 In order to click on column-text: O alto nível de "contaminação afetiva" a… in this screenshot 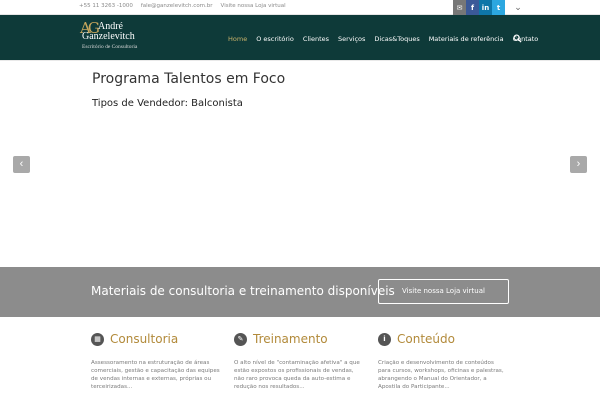, I will do `click(297, 375)`.